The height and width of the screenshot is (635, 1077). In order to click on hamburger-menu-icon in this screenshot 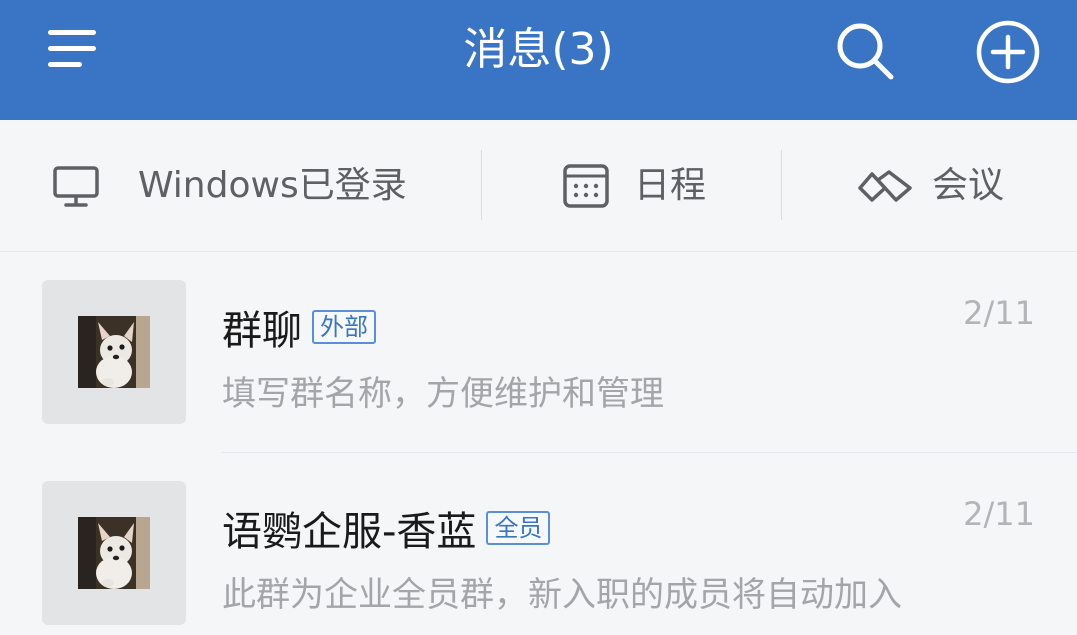, I will do `click(72, 48)`.